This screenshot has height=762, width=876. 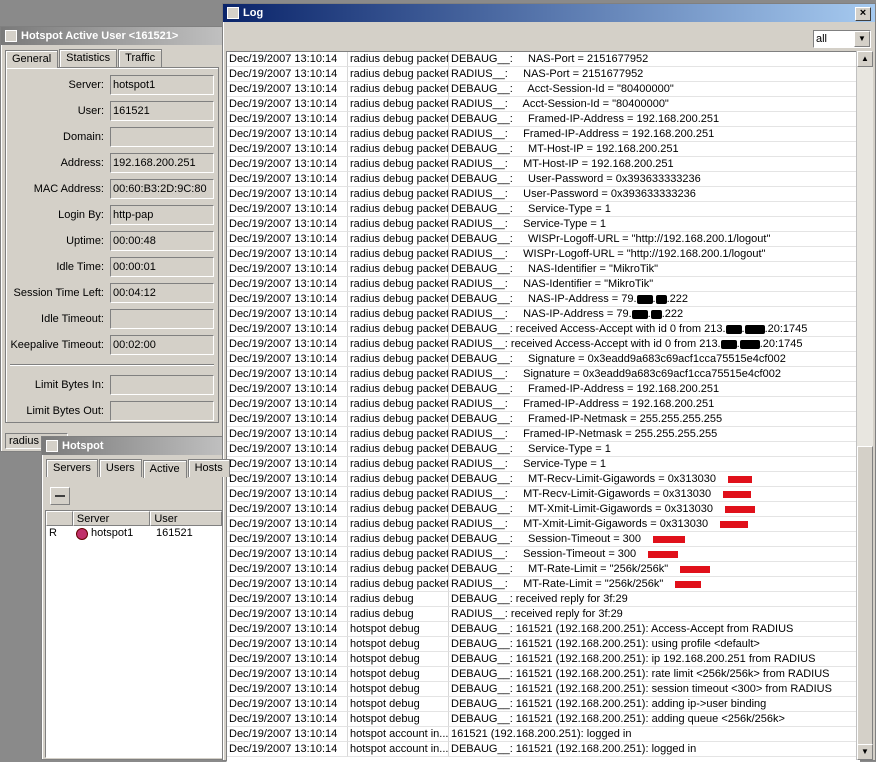 What do you see at coordinates (864, 405) in the screenshot?
I see `log-scrollbar: ▲ ▼` at bounding box center [864, 405].